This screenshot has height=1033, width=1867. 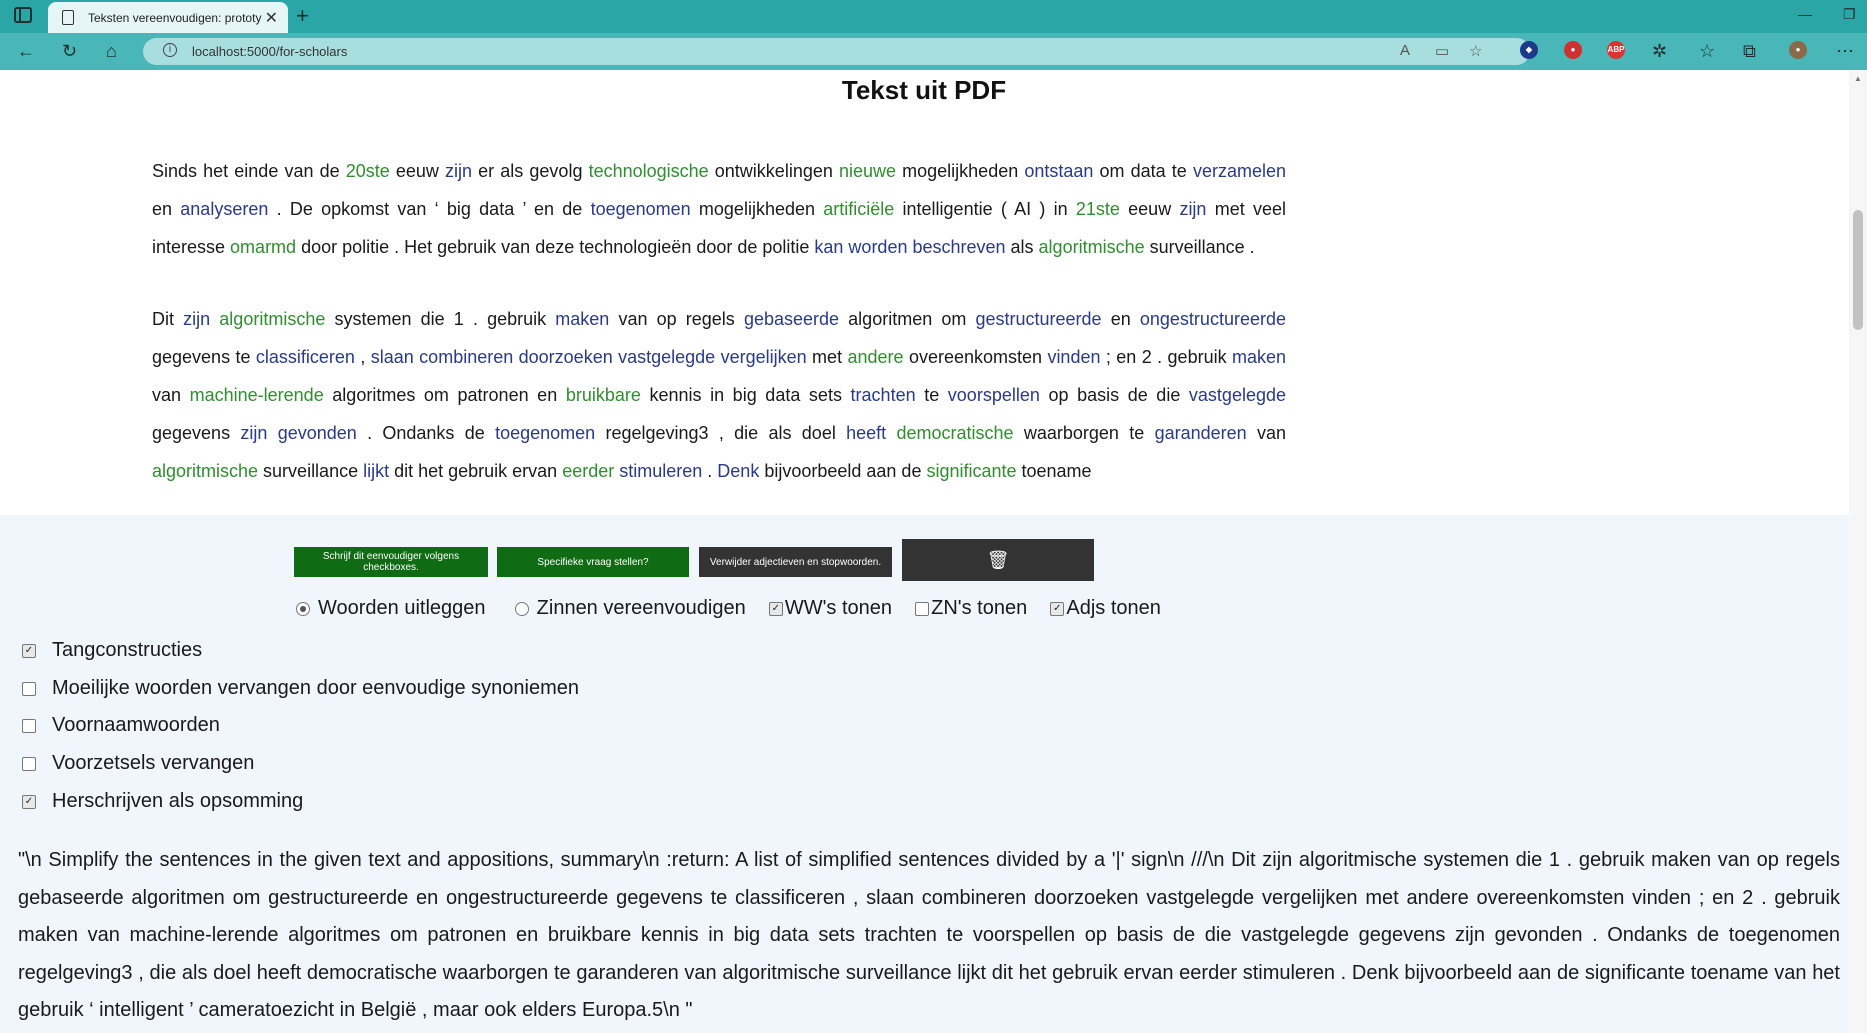 I want to click on highlighted-verb: kan worden beschreven, so click(x=910, y=247).